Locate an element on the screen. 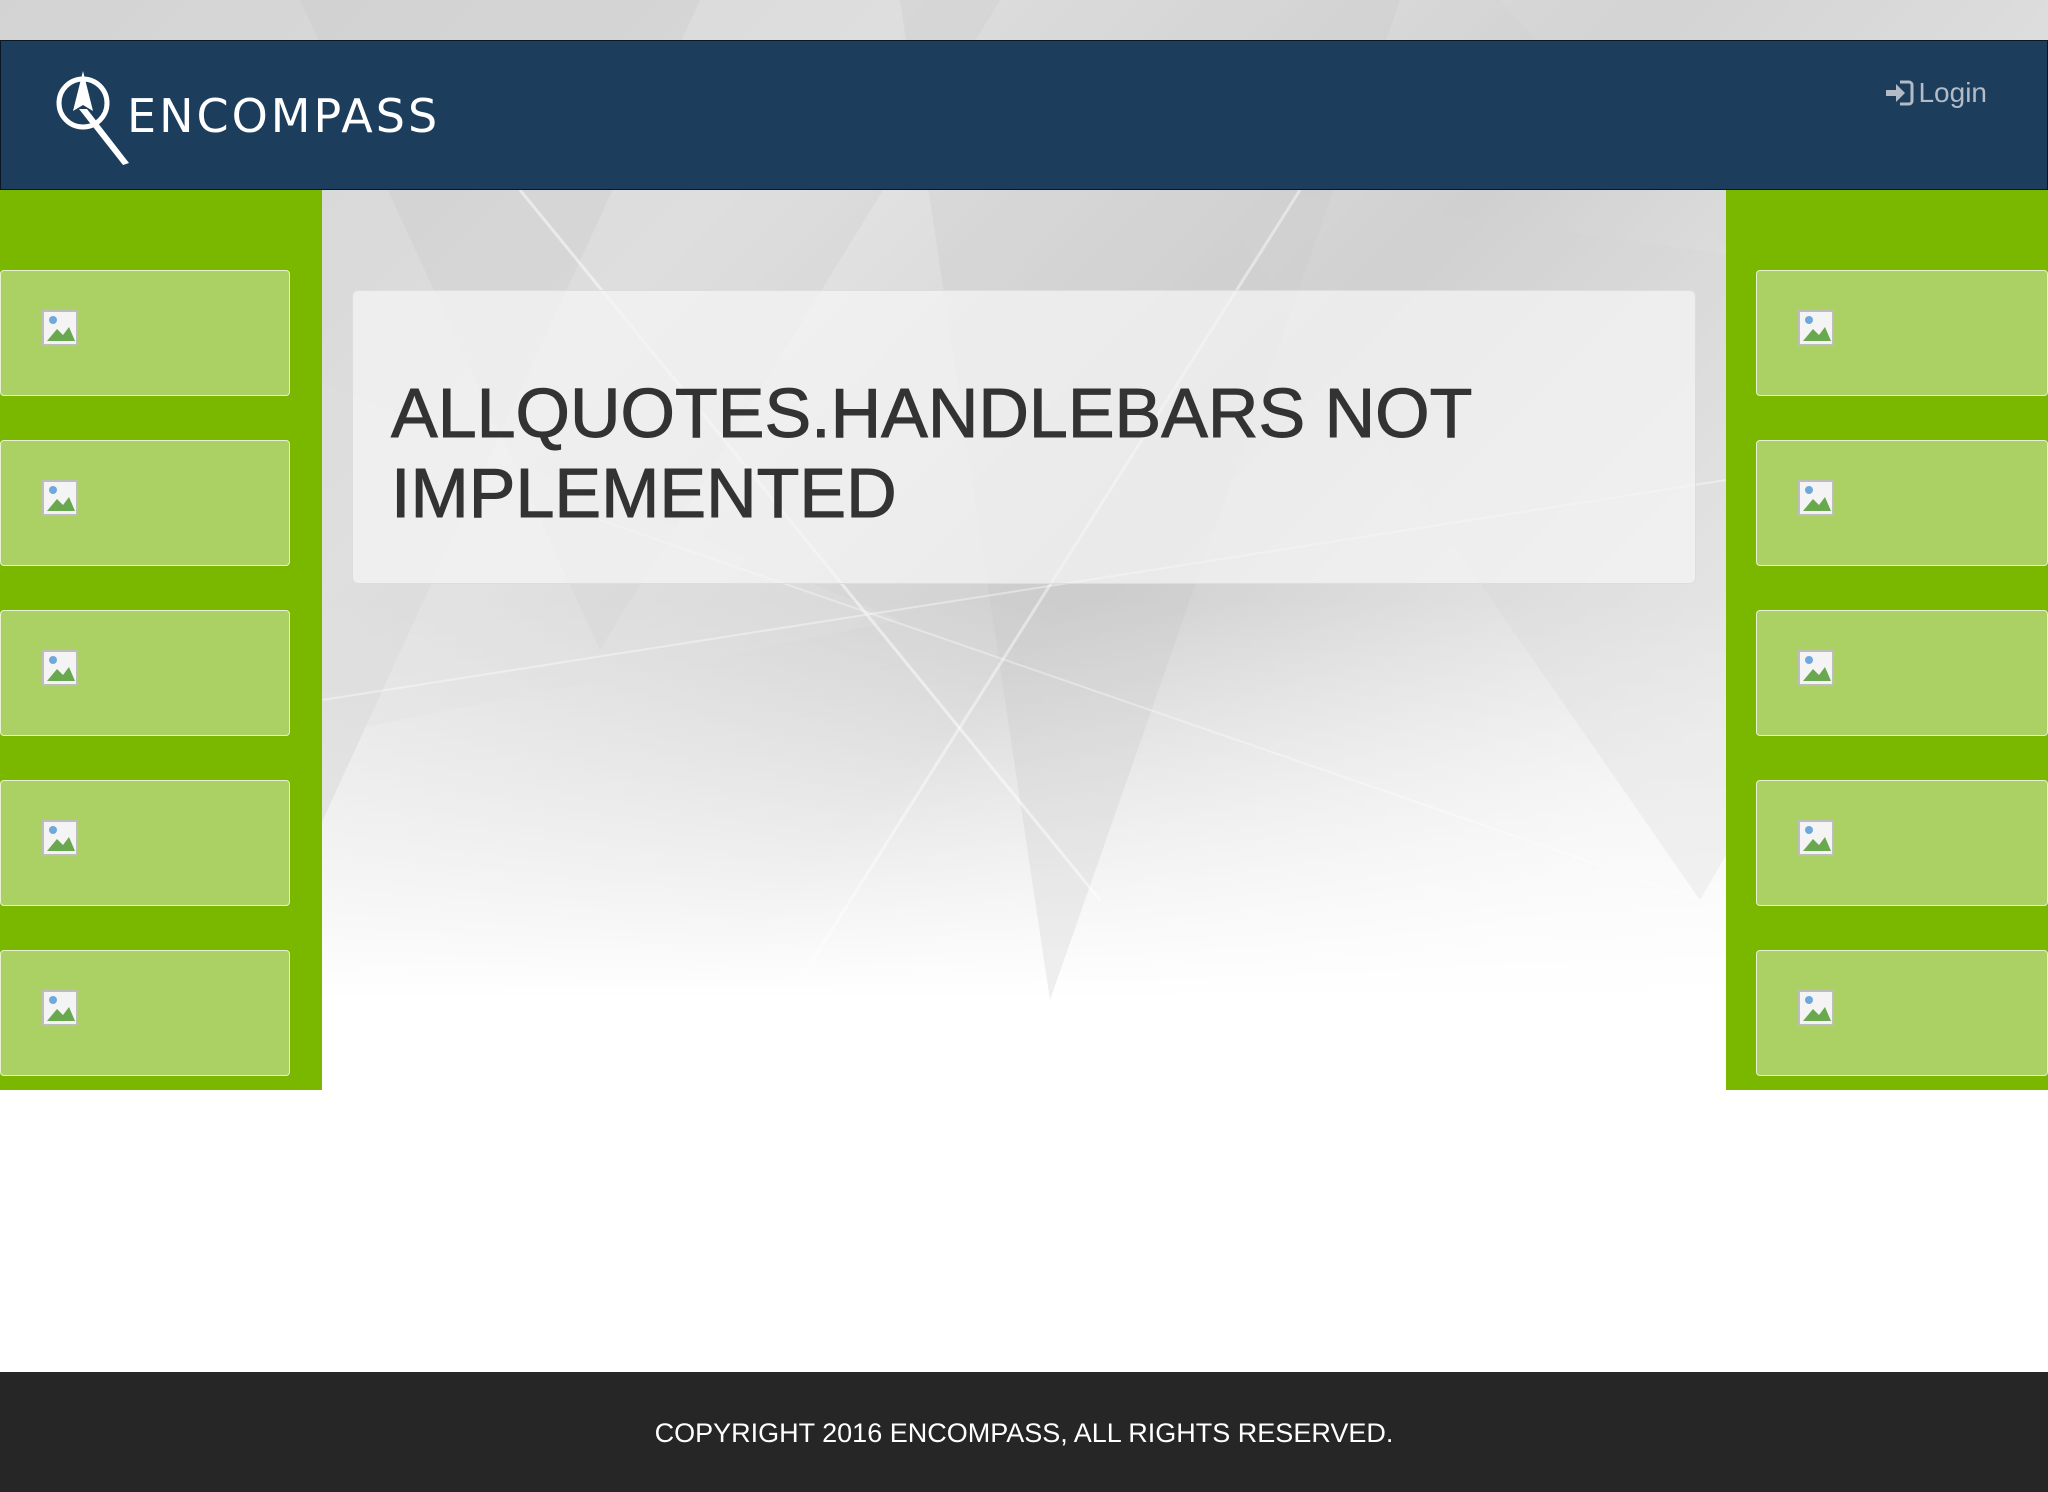  encompass-logo: ENCOMPASS is located at coordinates (246, 115).